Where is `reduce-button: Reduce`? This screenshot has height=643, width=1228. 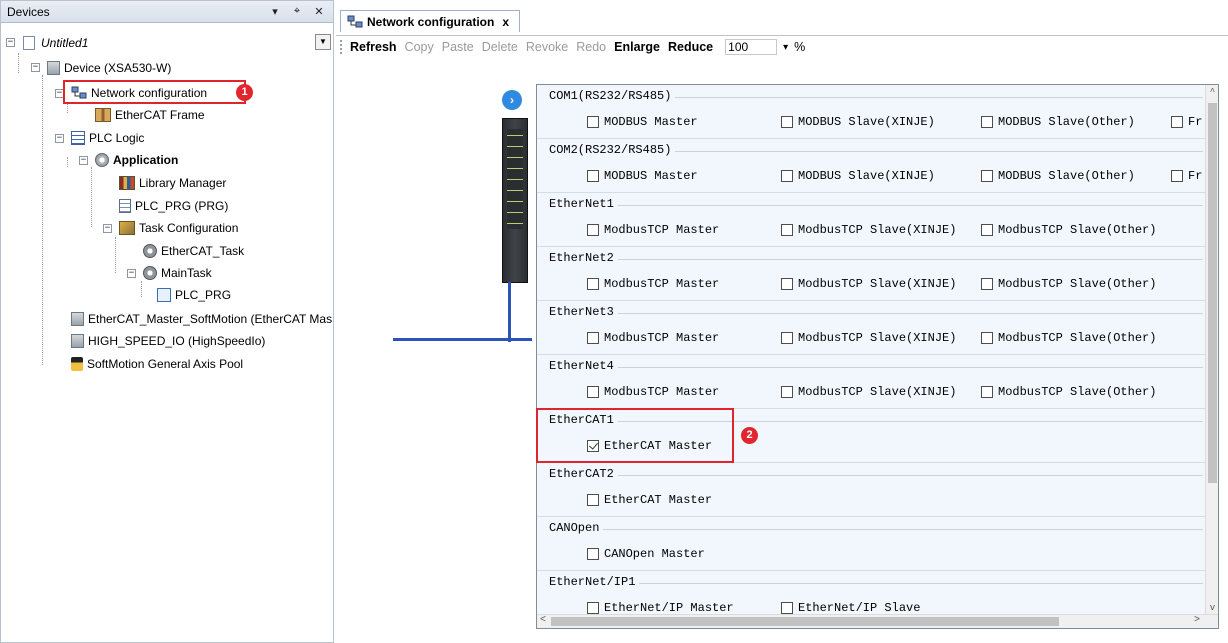 reduce-button: Reduce is located at coordinates (690, 47).